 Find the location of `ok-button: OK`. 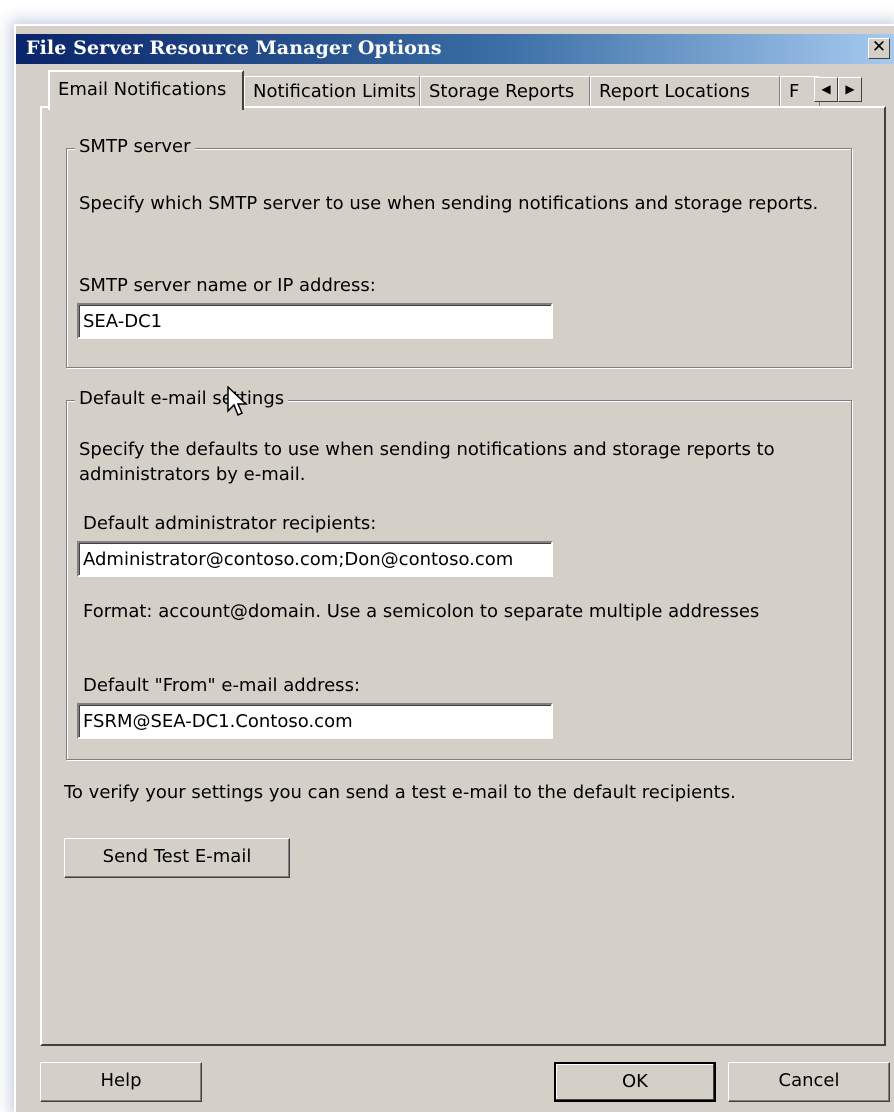

ok-button: OK is located at coordinates (635, 1082).